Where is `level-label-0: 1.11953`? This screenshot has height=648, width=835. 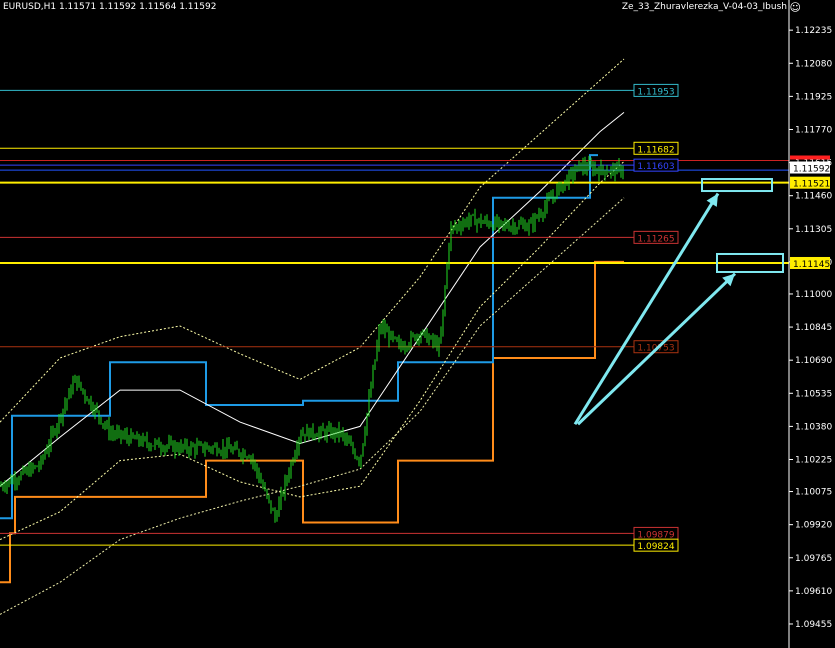
level-label-0: 1.11953 is located at coordinates (655, 92).